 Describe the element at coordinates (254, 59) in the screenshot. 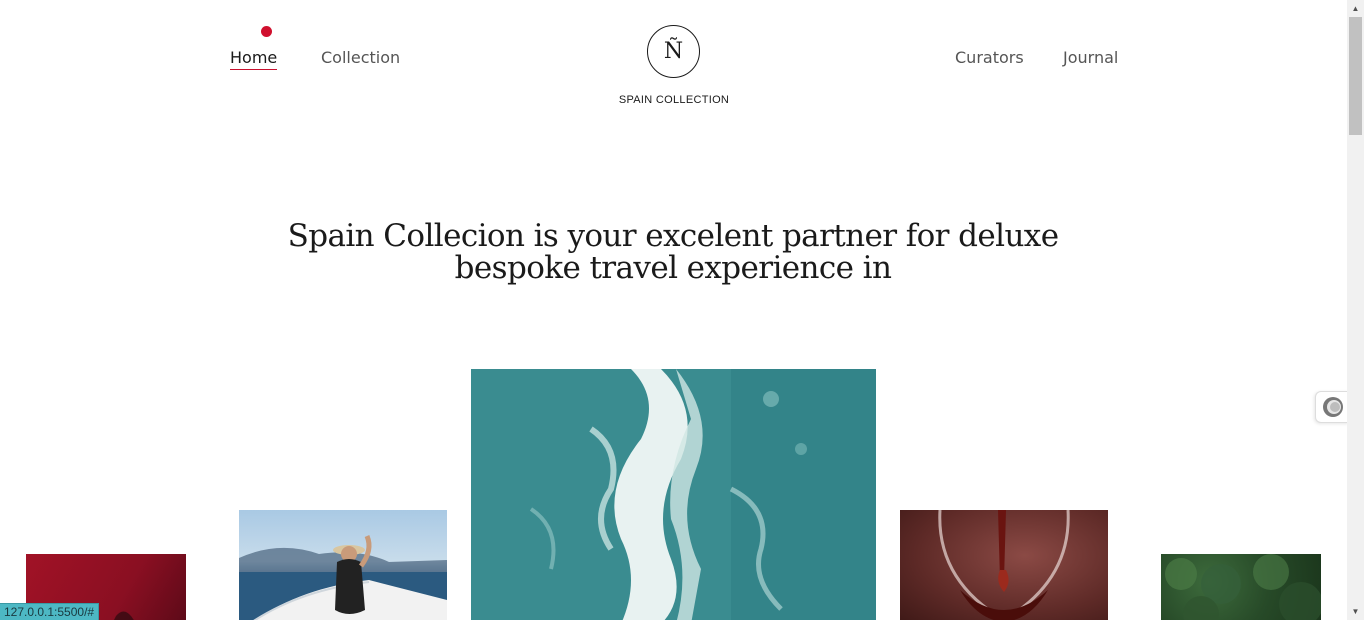

I see `nav-home-link: Home` at that location.